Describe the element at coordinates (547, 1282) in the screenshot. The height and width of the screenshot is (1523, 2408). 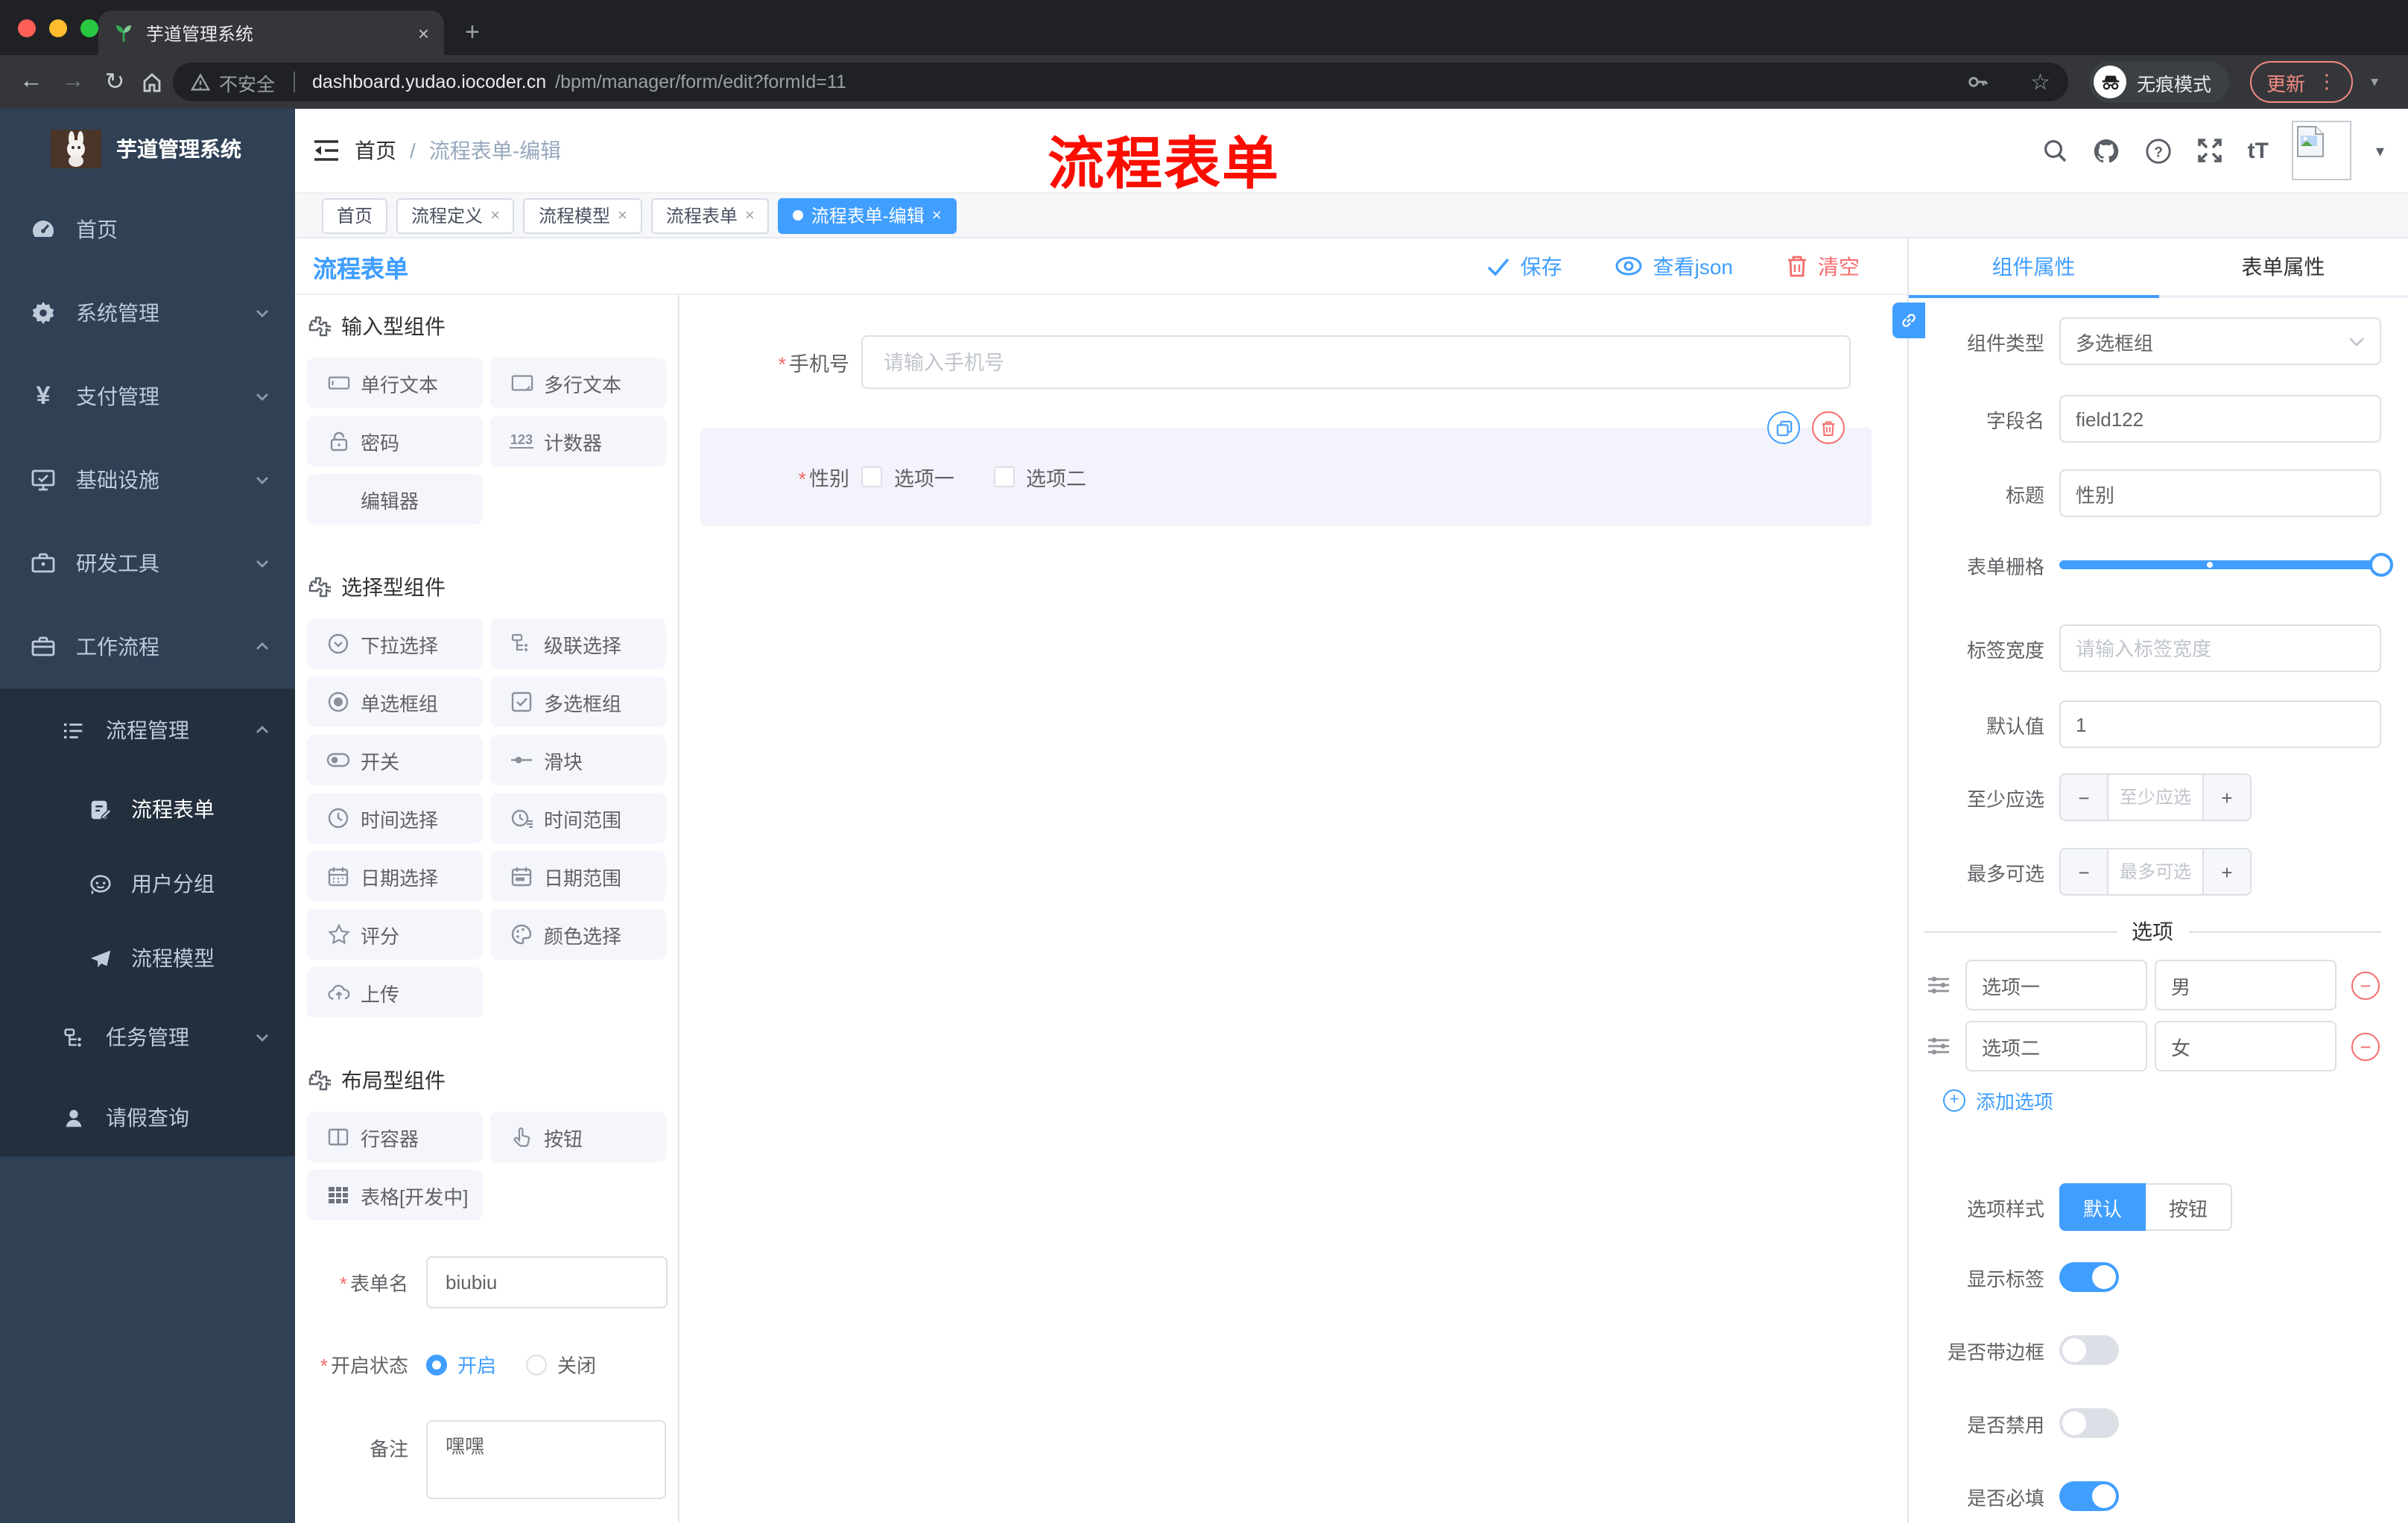
I see `form-name-input` at that location.